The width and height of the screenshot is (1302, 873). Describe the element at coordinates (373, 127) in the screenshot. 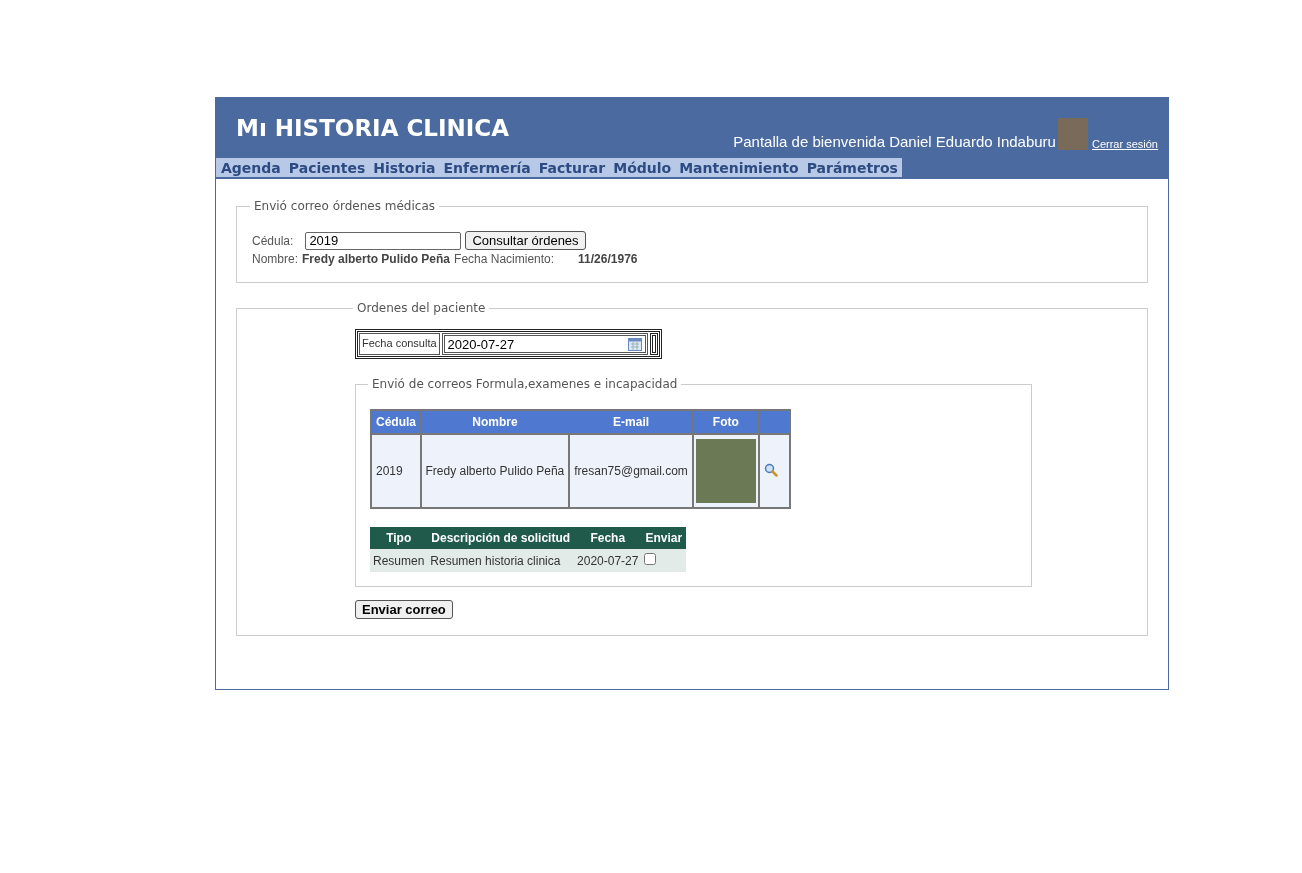

I see `app-title: Mı HISTORIA CLINICA` at that location.